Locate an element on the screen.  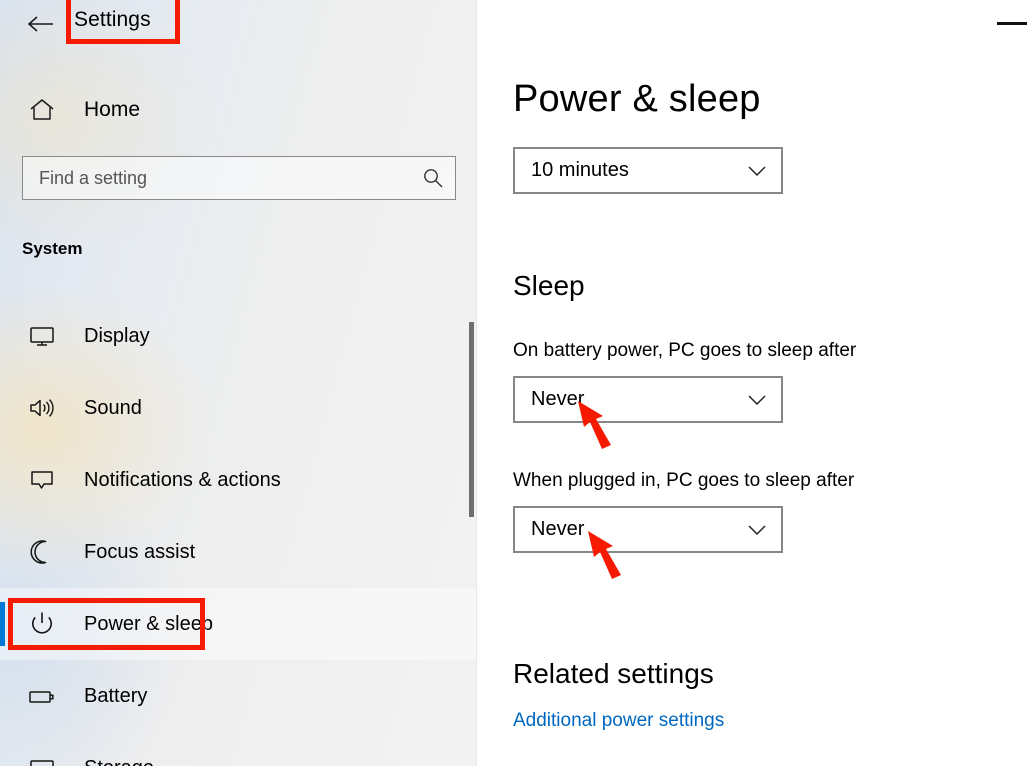
sidebar-item-home-label: Home is located at coordinates (112, 109).